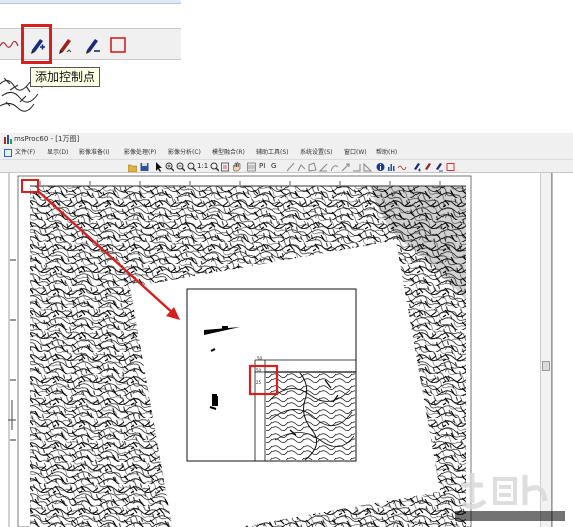 The height and width of the screenshot is (527, 573). What do you see at coordinates (259, 382) in the screenshot?
I see `inset-label-3: 25` at bounding box center [259, 382].